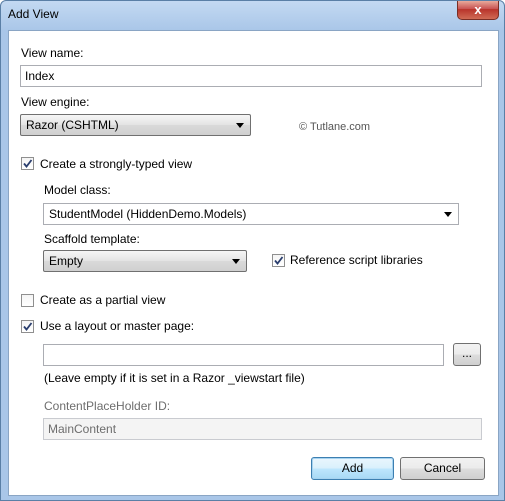 The width and height of the screenshot is (505, 501). I want to click on close-button: x, so click(478, 10).